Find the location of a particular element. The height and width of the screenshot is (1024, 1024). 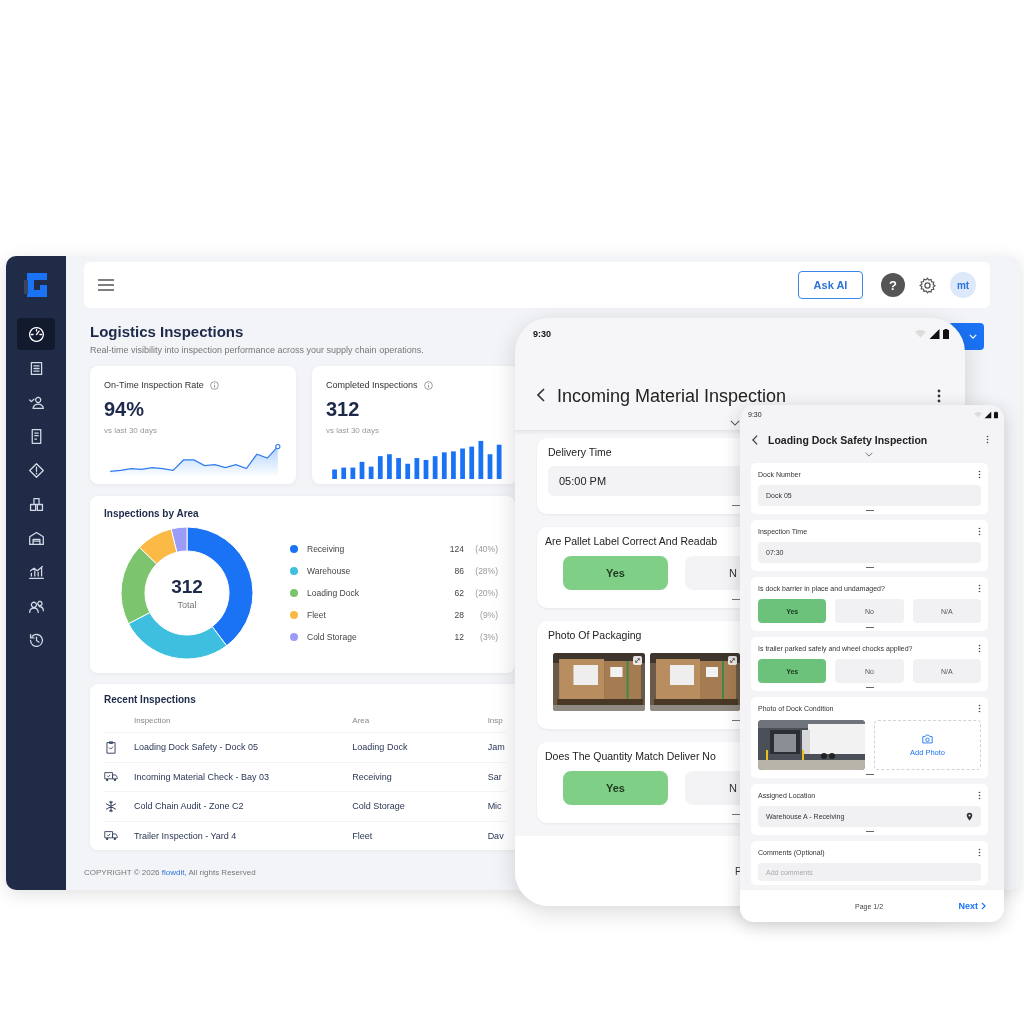

table-cell-text: Mic is located at coordinates (495, 806).